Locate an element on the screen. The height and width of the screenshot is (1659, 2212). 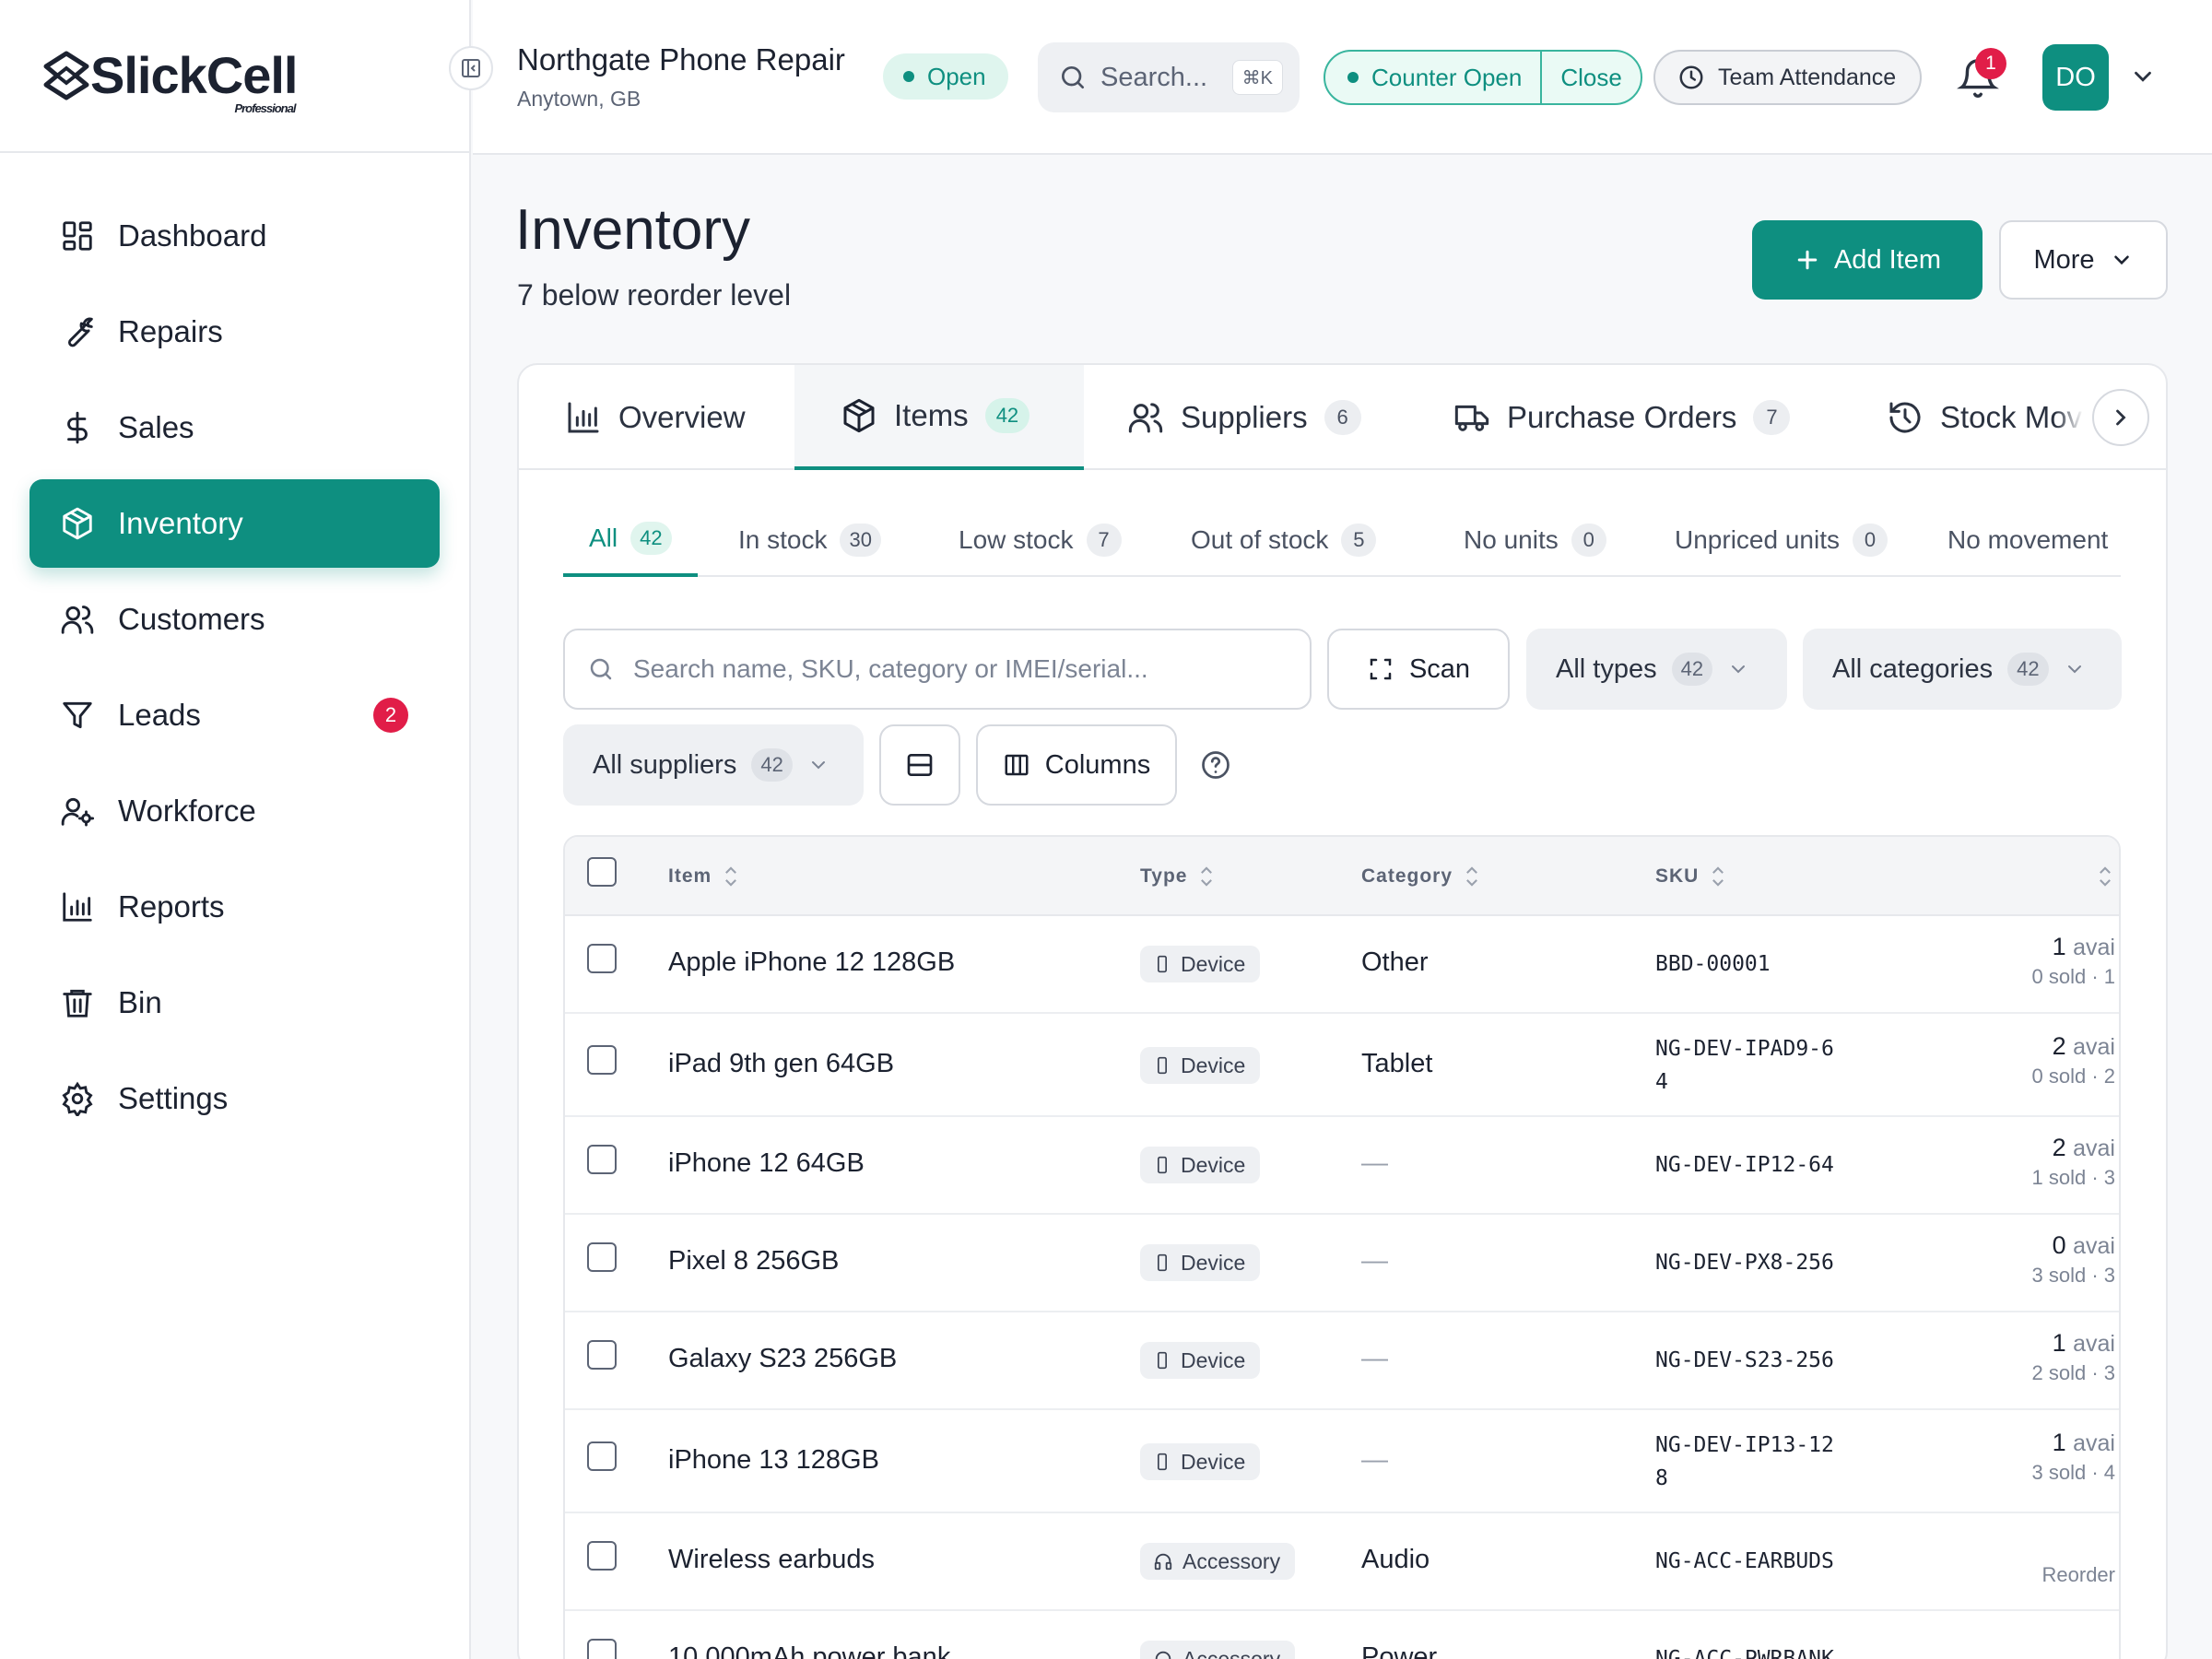
team-attendance-button: Team Attendance is located at coordinates (1788, 77).